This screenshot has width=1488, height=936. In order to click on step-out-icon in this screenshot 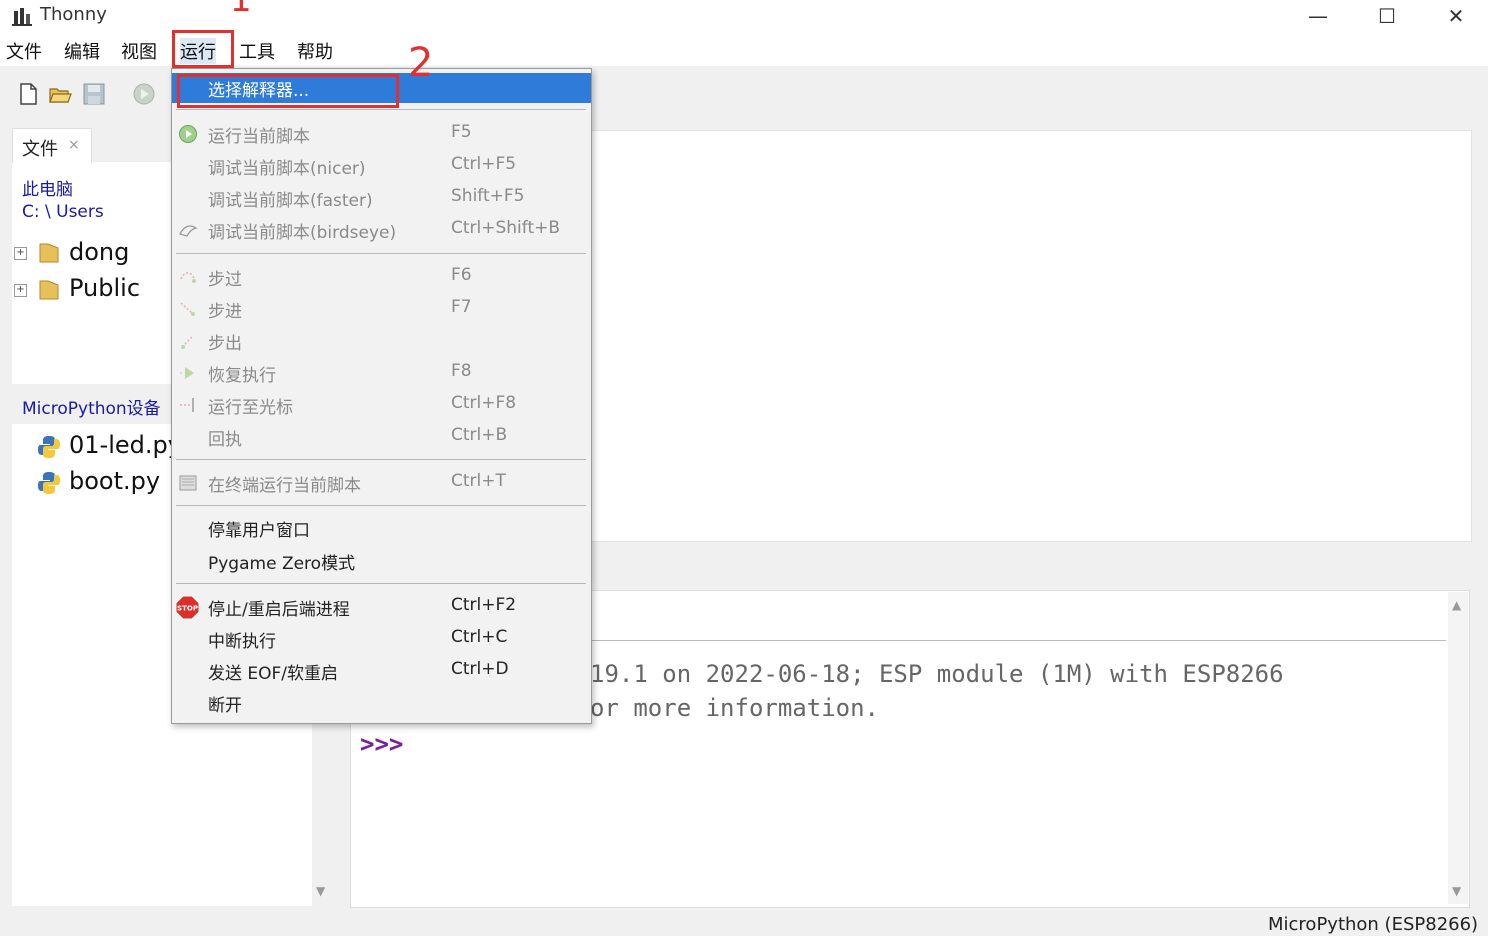, I will do `click(187, 342)`.